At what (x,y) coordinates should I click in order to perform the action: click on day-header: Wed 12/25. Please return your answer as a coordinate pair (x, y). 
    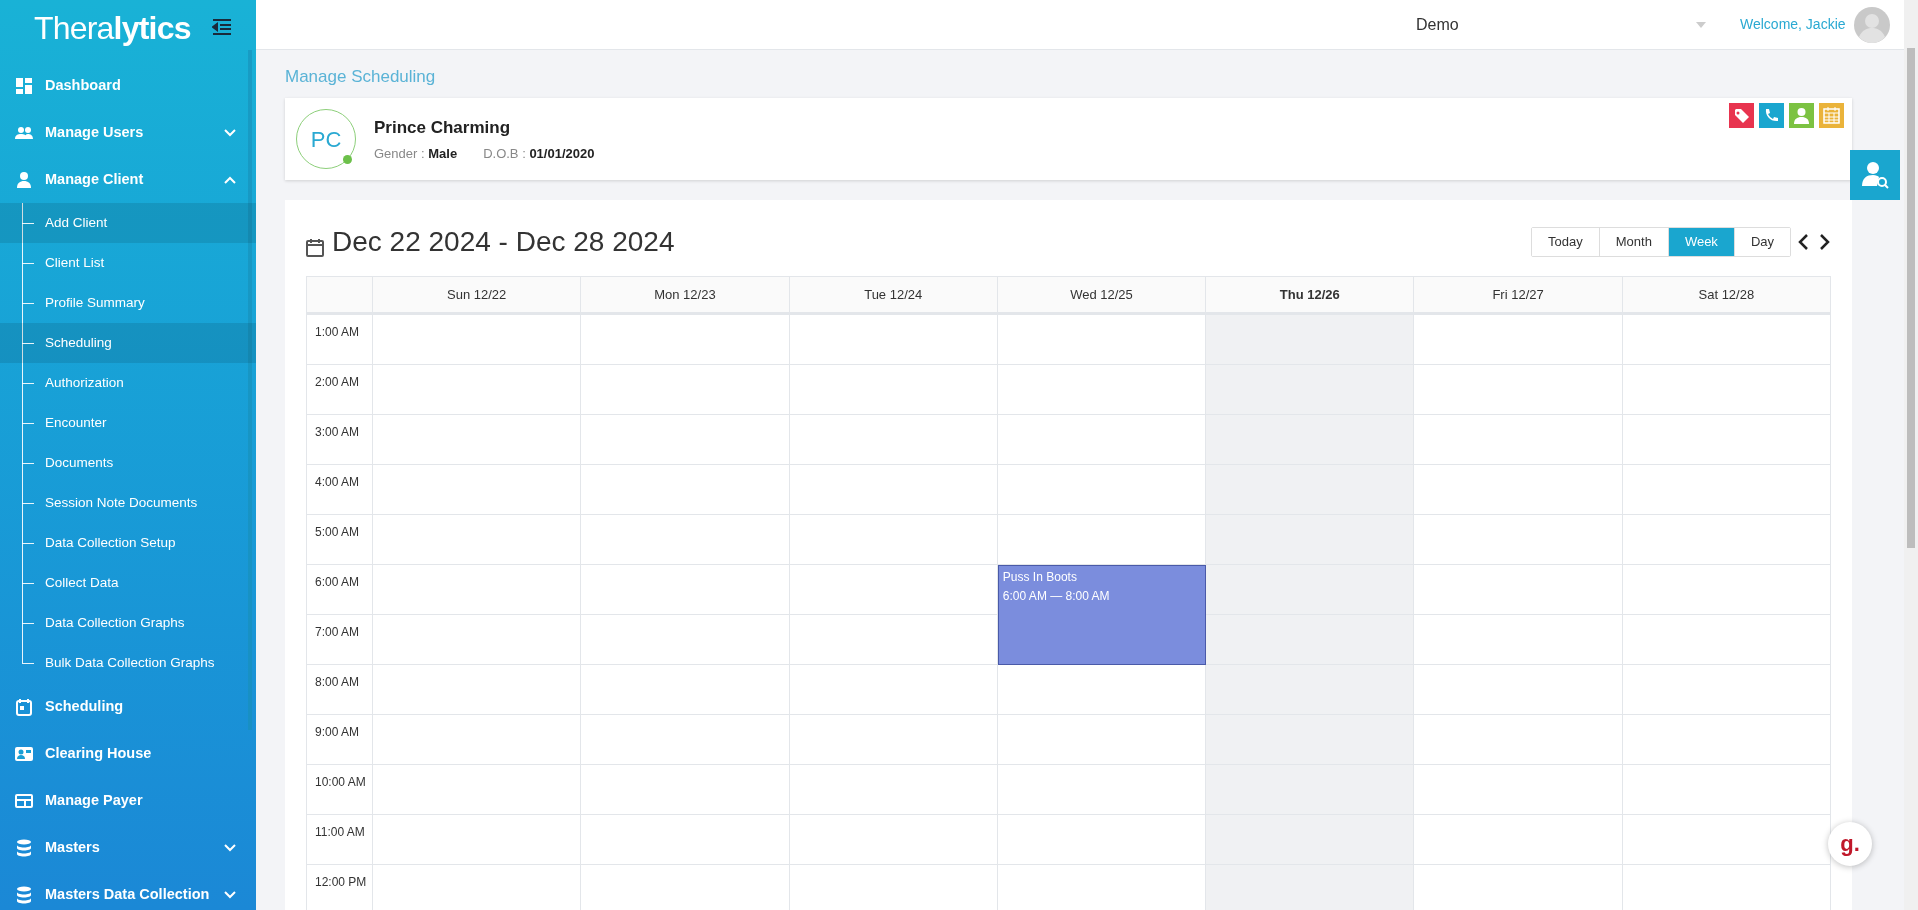
    Looking at the image, I should click on (1102, 294).